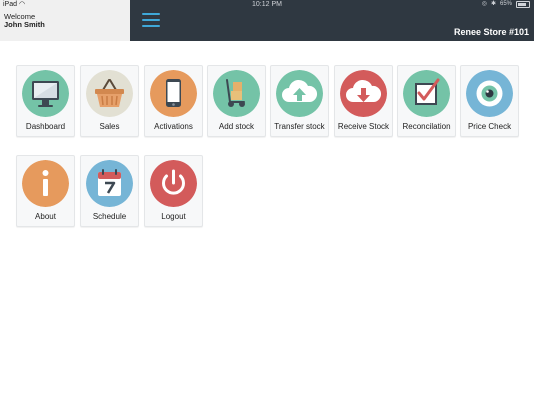 The width and height of the screenshot is (534, 400). I want to click on tile-activations: Activations, so click(173, 101).